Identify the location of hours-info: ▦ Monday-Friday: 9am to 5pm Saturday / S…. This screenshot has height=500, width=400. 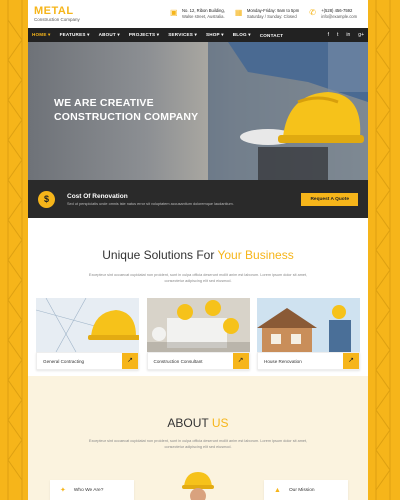
(267, 14).